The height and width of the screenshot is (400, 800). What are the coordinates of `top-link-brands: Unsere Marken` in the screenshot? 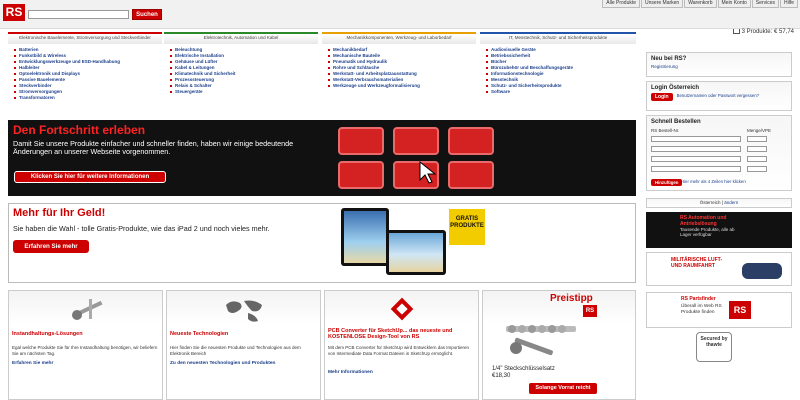 It's located at (662, 4).